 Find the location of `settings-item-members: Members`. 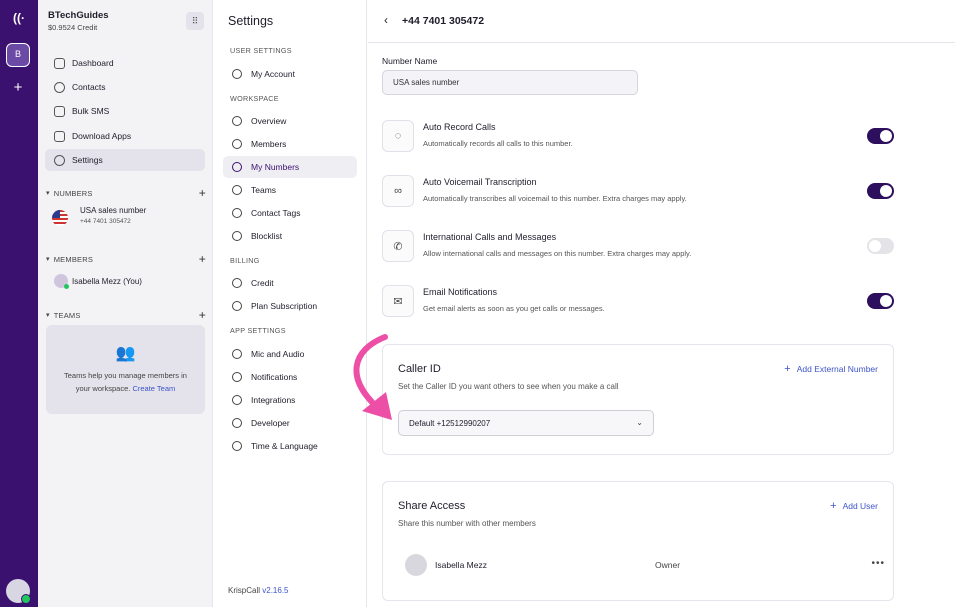

settings-item-members: Members is located at coordinates (290, 144).